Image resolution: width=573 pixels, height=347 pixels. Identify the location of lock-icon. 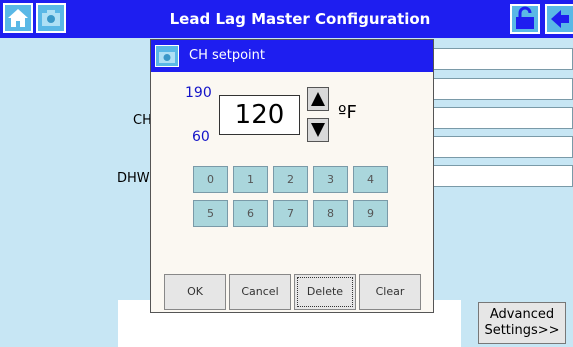
(525, 17).